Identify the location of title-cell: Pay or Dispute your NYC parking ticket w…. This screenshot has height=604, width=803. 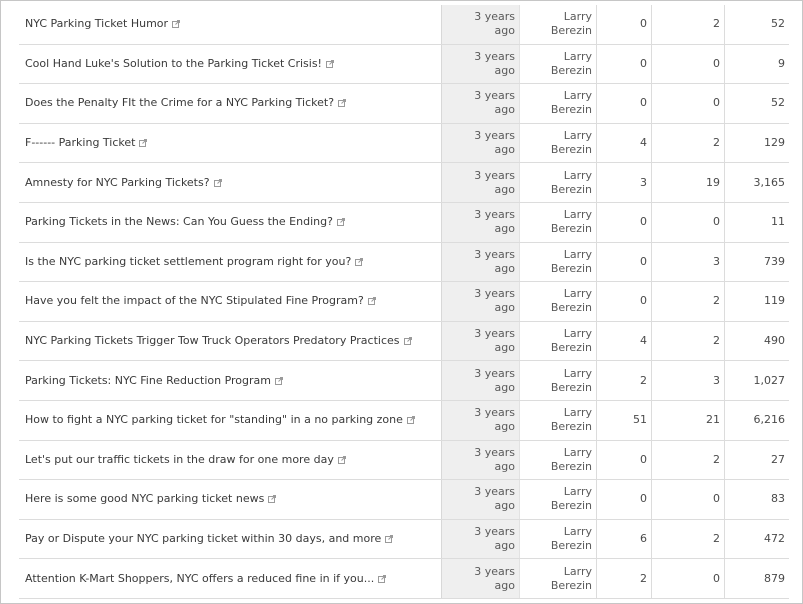
(230, 539).